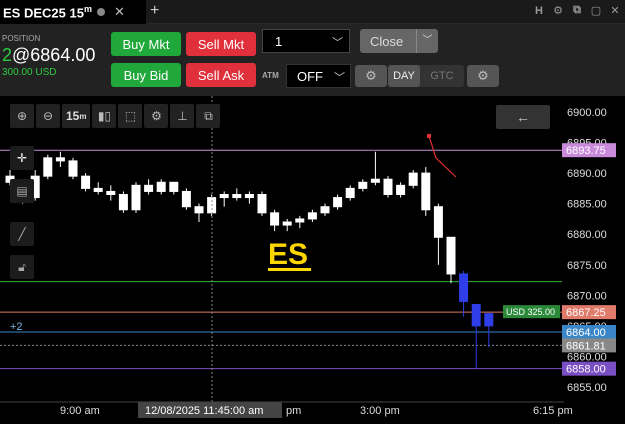 The width and height of the screenshot is (625, 424). I want to click on pnl-tag-label: USD 325.00, so click(530, 312).